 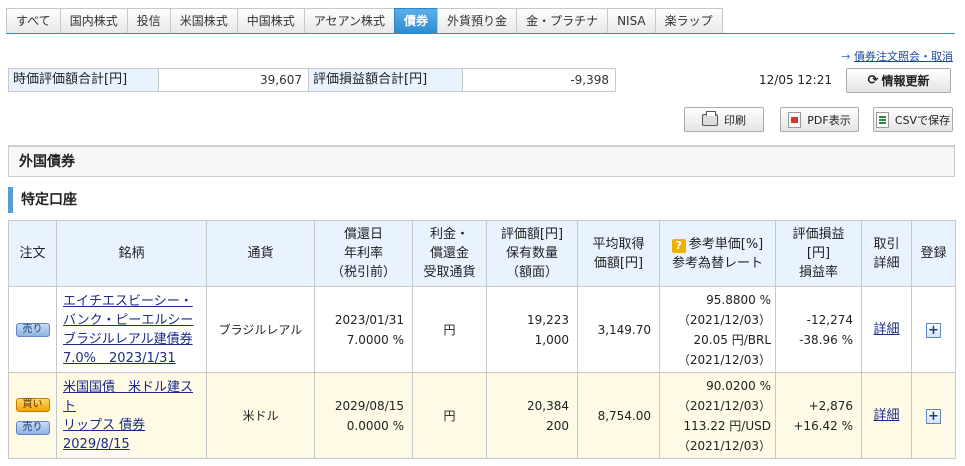 What do you see at coordinates (32, 415) in the screenshot?
I see `order-cell: 買い 売り` at bounding box center [32, 415].